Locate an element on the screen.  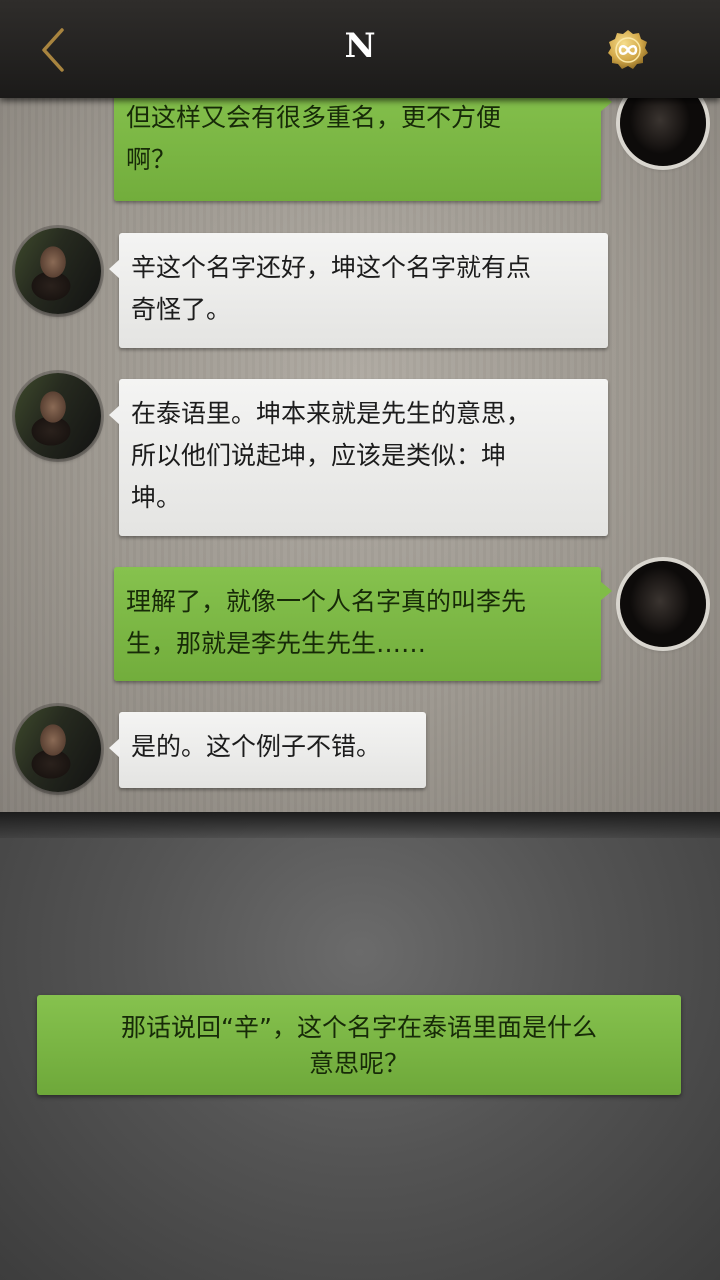
message-line: 是的。这个例子不错。 is located at coordinates (256, 746).